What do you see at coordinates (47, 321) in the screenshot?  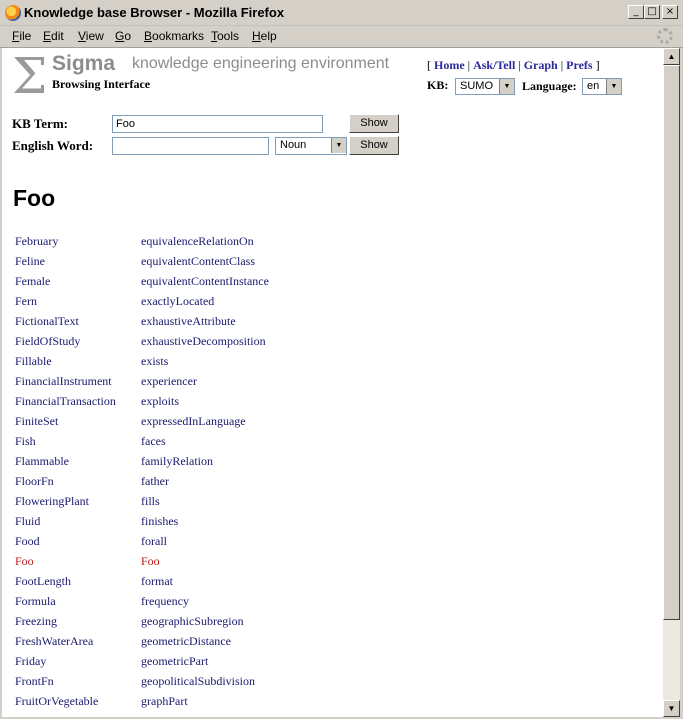 I see `term-link-left: FictionalText` at bounding box center [47, 321].